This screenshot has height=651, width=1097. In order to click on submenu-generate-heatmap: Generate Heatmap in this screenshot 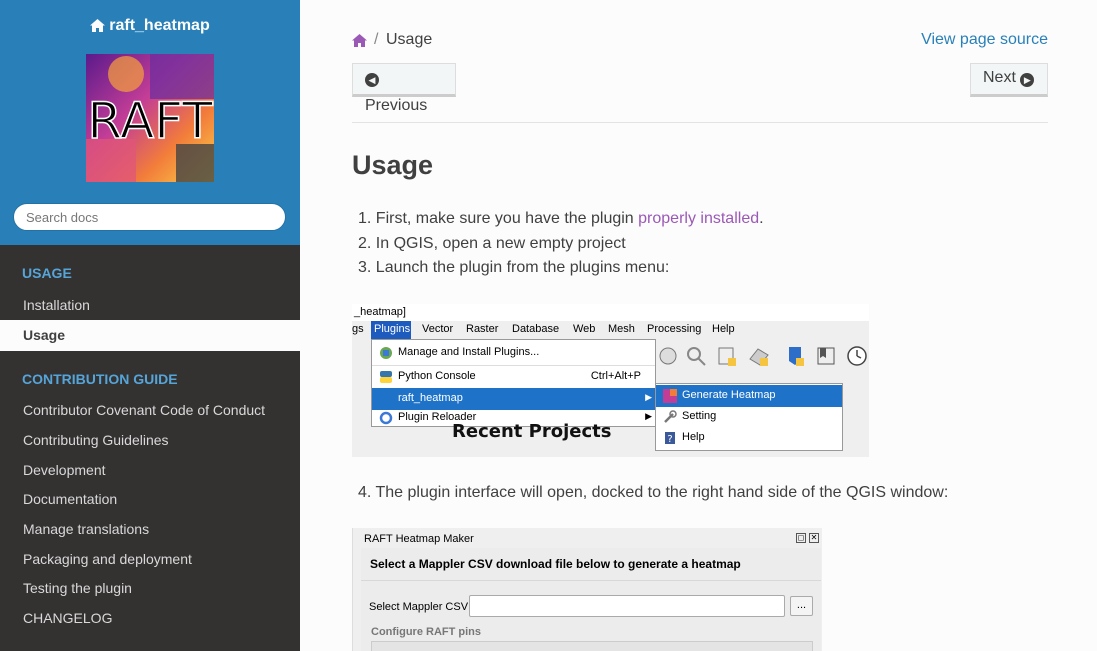, I will do `click(749, 396)`.